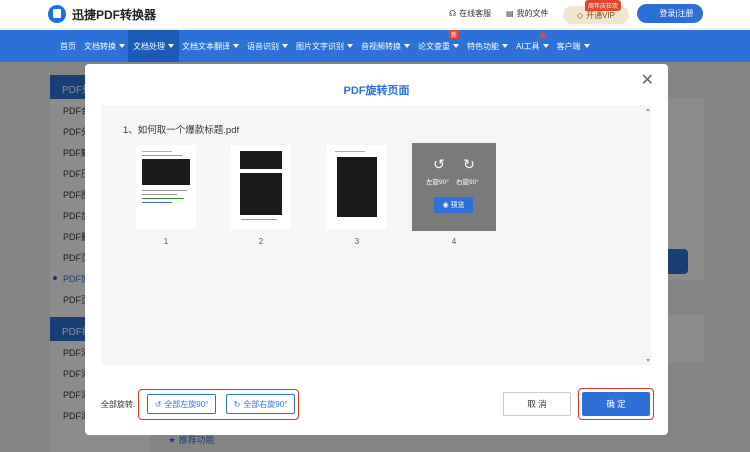 This screenshot has width=750, height=452. What do you see at coordinates (648, 360) in the screenshot?
I see `scroll-down-icon` at bounding box center [648, 360].